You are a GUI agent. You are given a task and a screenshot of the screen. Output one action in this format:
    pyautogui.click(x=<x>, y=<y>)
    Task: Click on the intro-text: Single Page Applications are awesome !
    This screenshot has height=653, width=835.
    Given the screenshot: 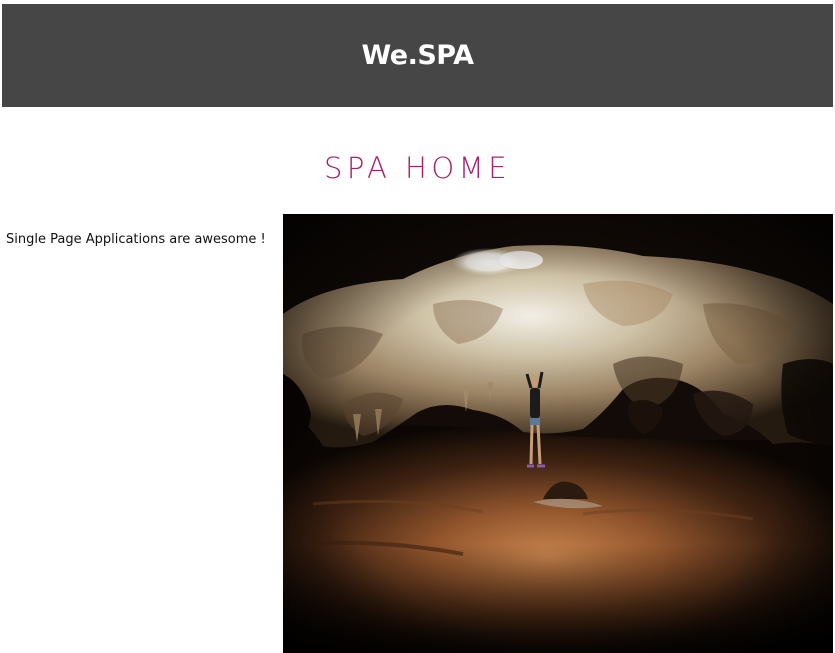 What is the action you would take?
    pyautogui.click(x=136, y=239)
    